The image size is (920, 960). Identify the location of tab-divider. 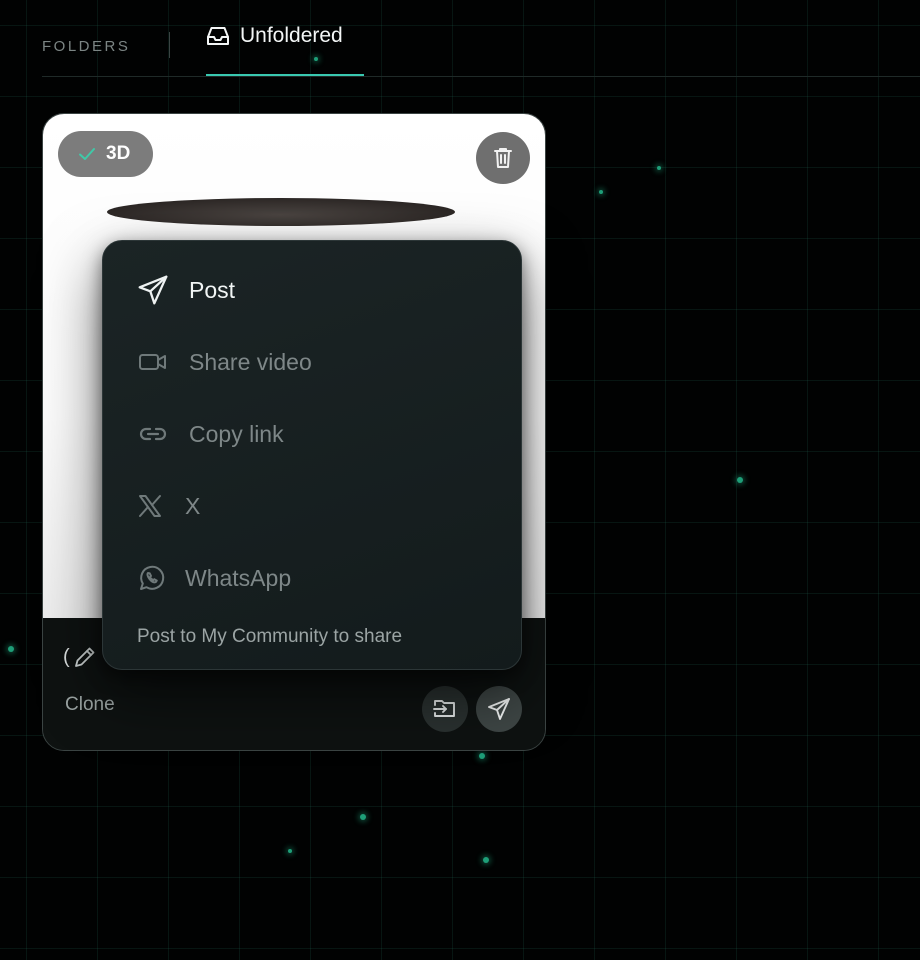
(169, 45).